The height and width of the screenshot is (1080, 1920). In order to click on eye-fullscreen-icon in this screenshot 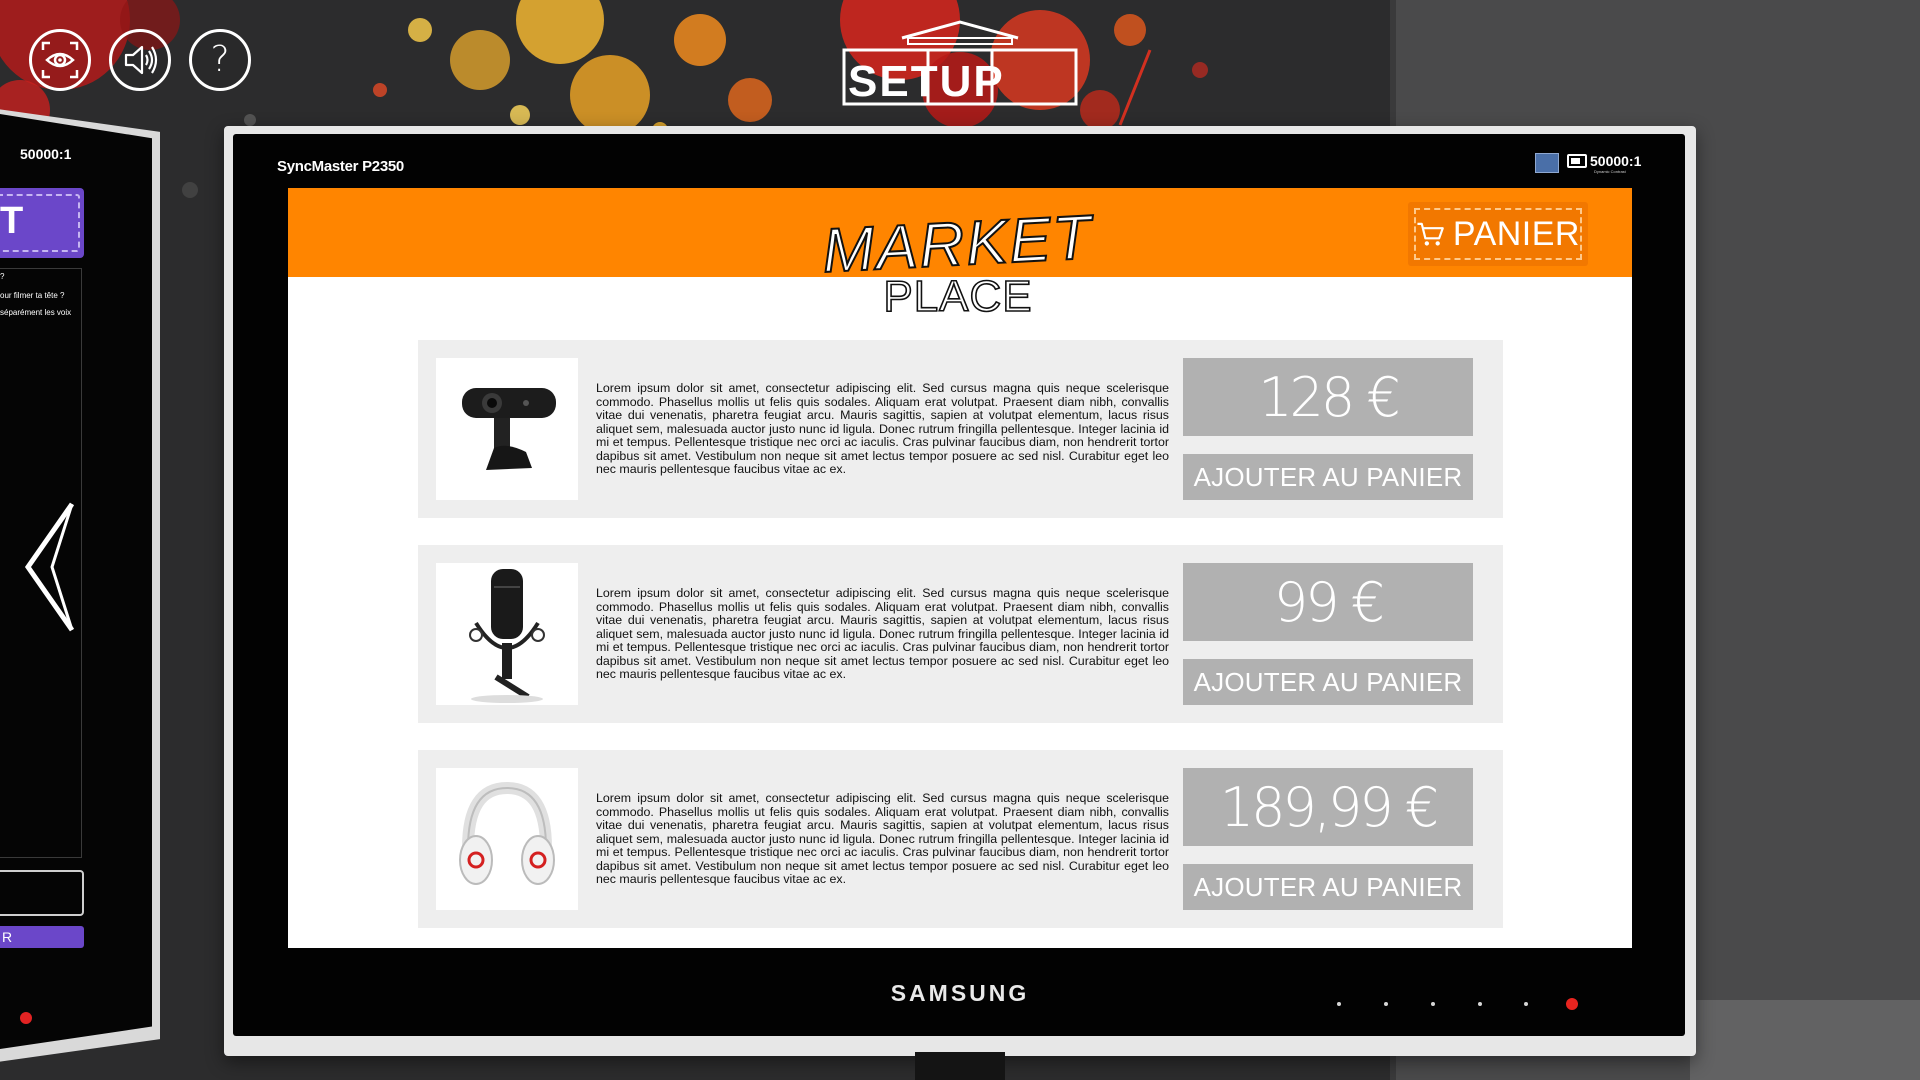, I will do `click(60, 60)`.